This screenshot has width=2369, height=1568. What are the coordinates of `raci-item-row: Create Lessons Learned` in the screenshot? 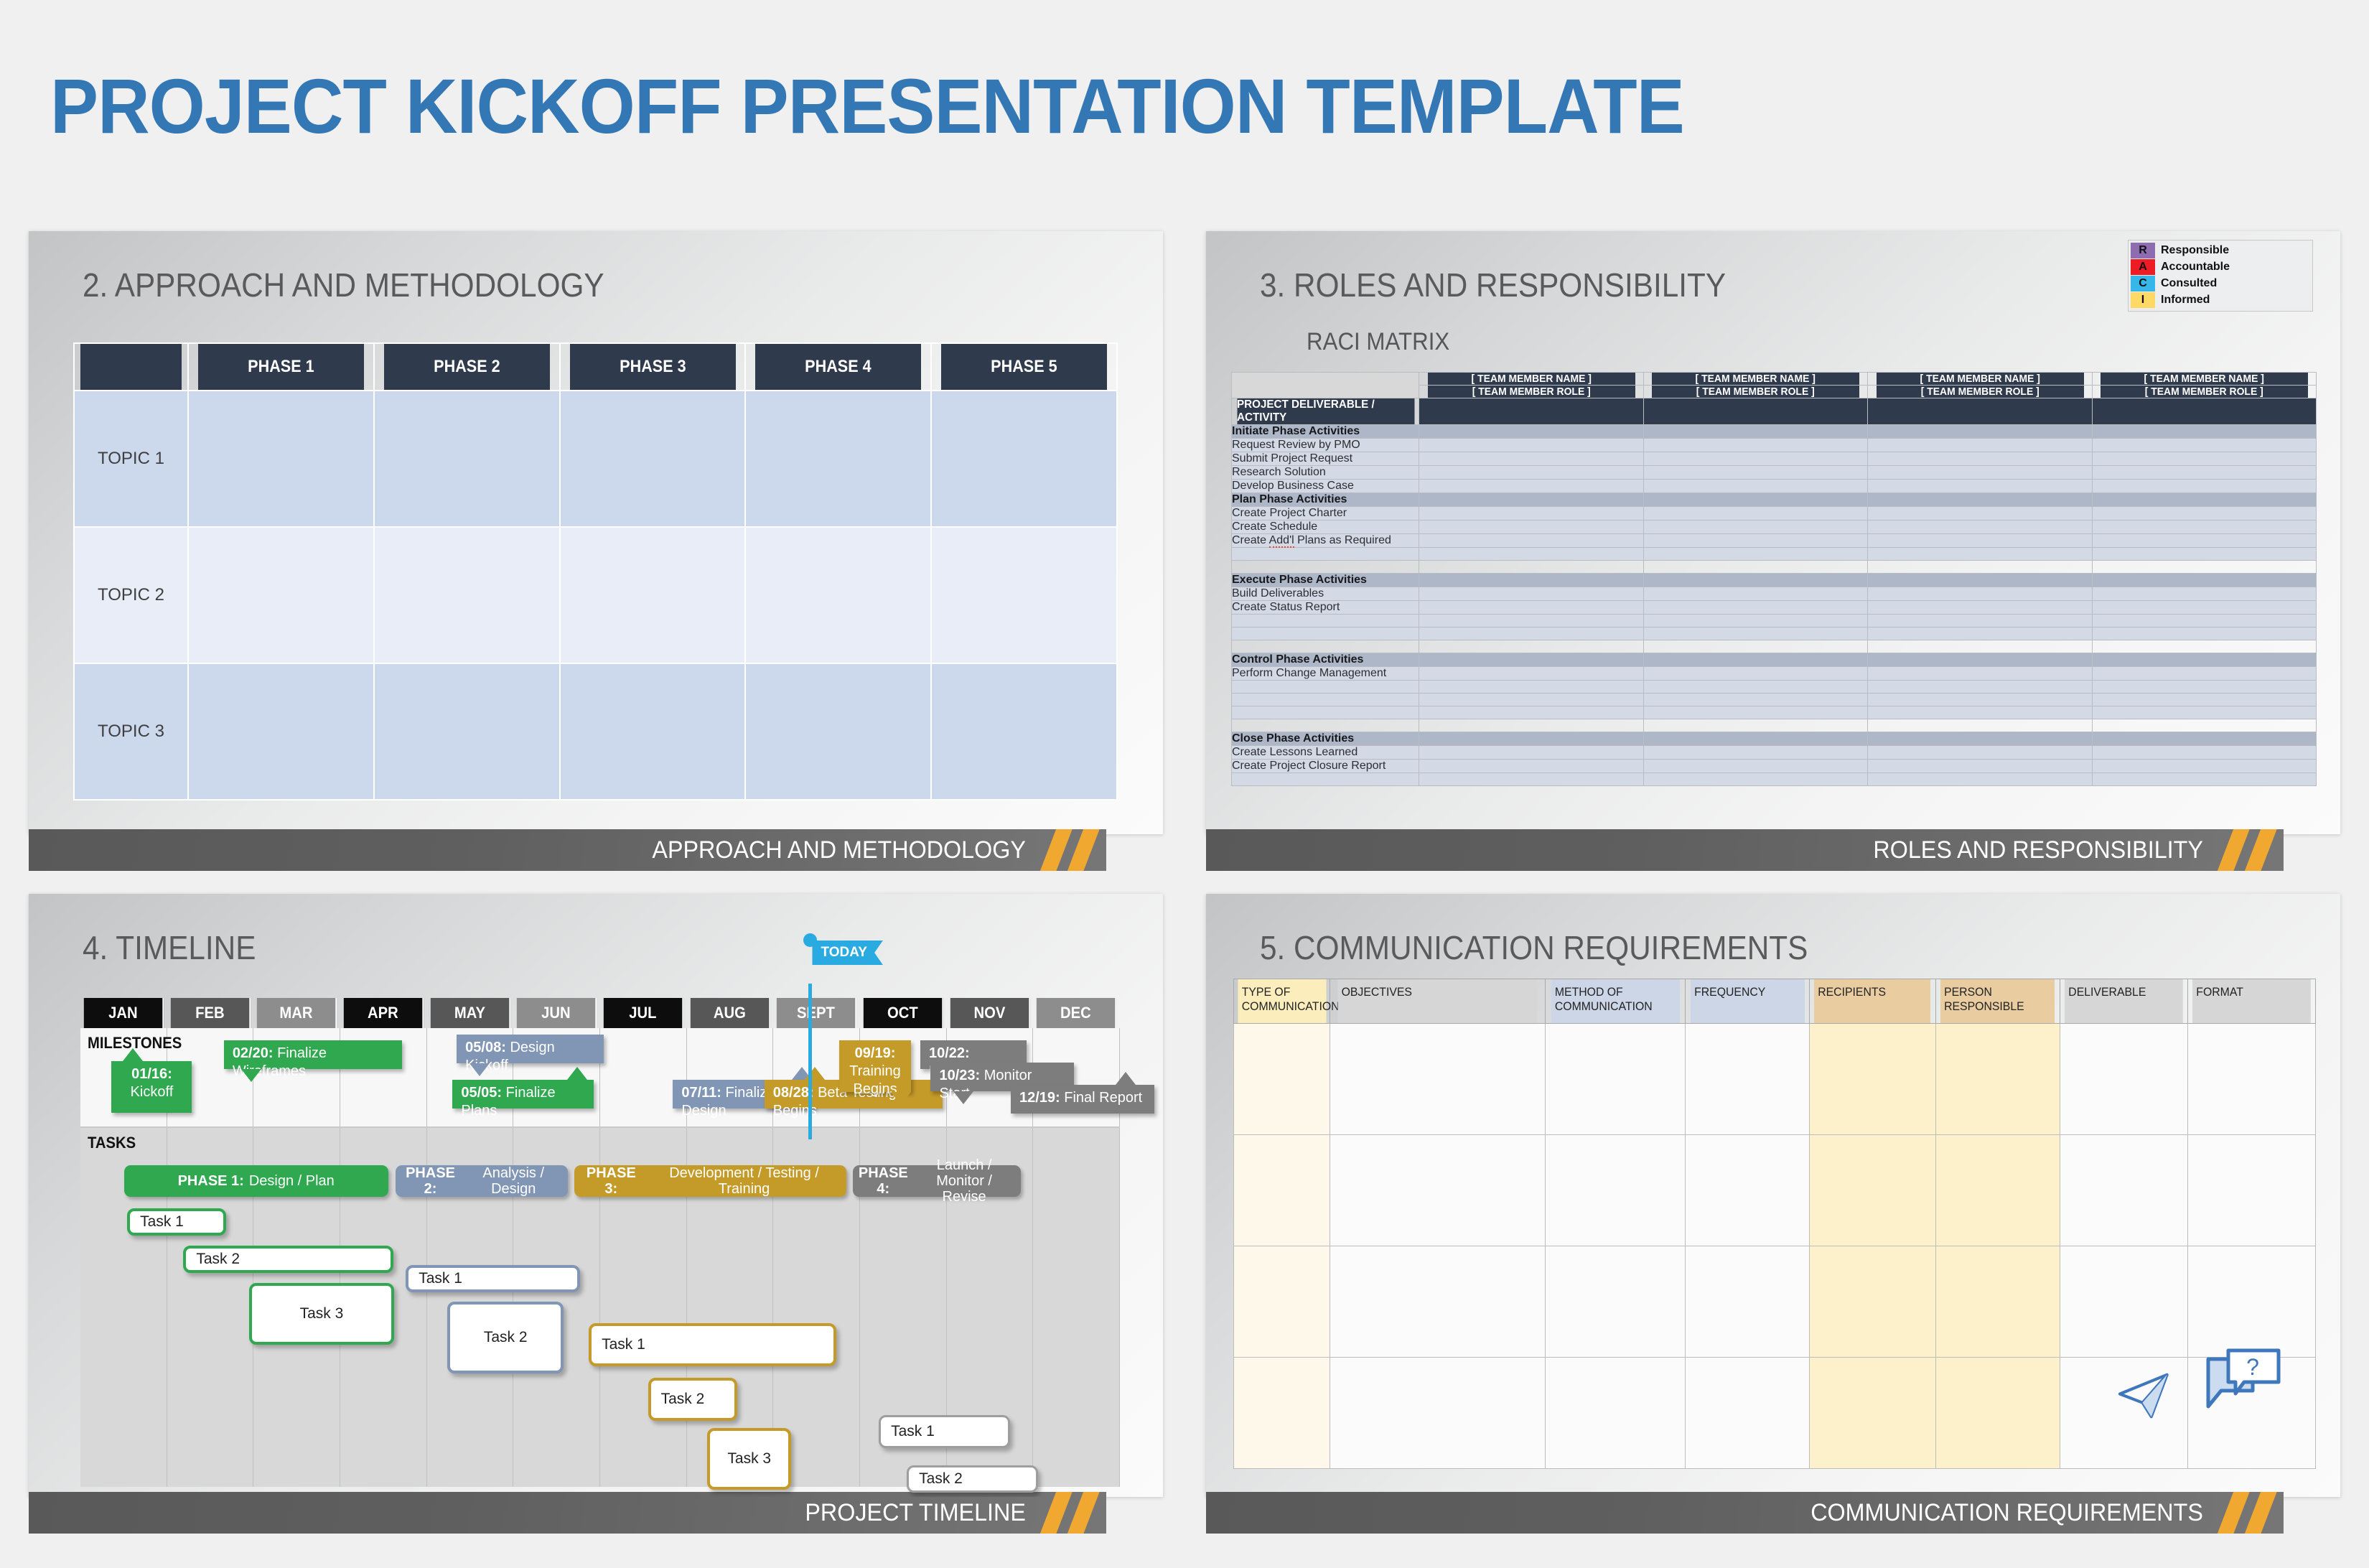 It's located at (1774, 752).